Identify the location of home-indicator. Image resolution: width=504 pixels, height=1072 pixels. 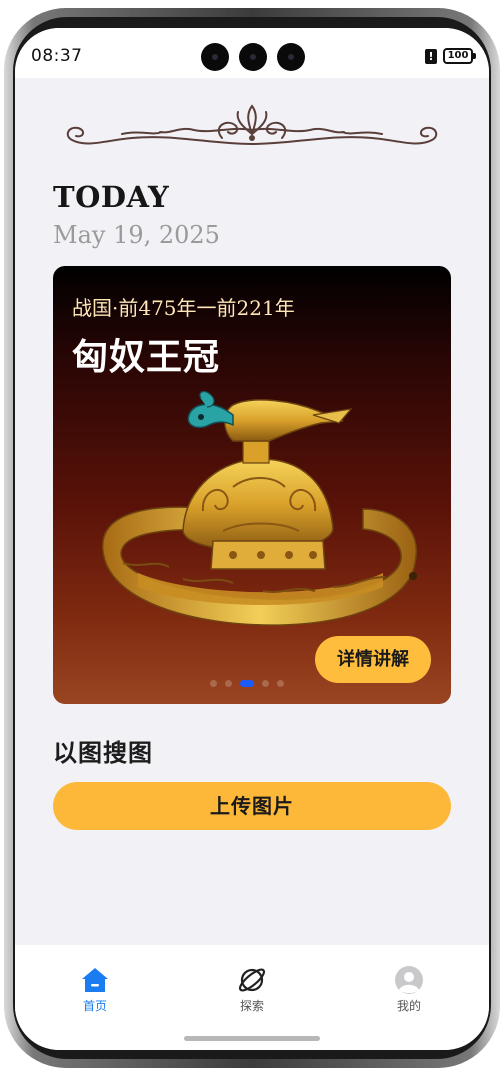
(252, 1038).